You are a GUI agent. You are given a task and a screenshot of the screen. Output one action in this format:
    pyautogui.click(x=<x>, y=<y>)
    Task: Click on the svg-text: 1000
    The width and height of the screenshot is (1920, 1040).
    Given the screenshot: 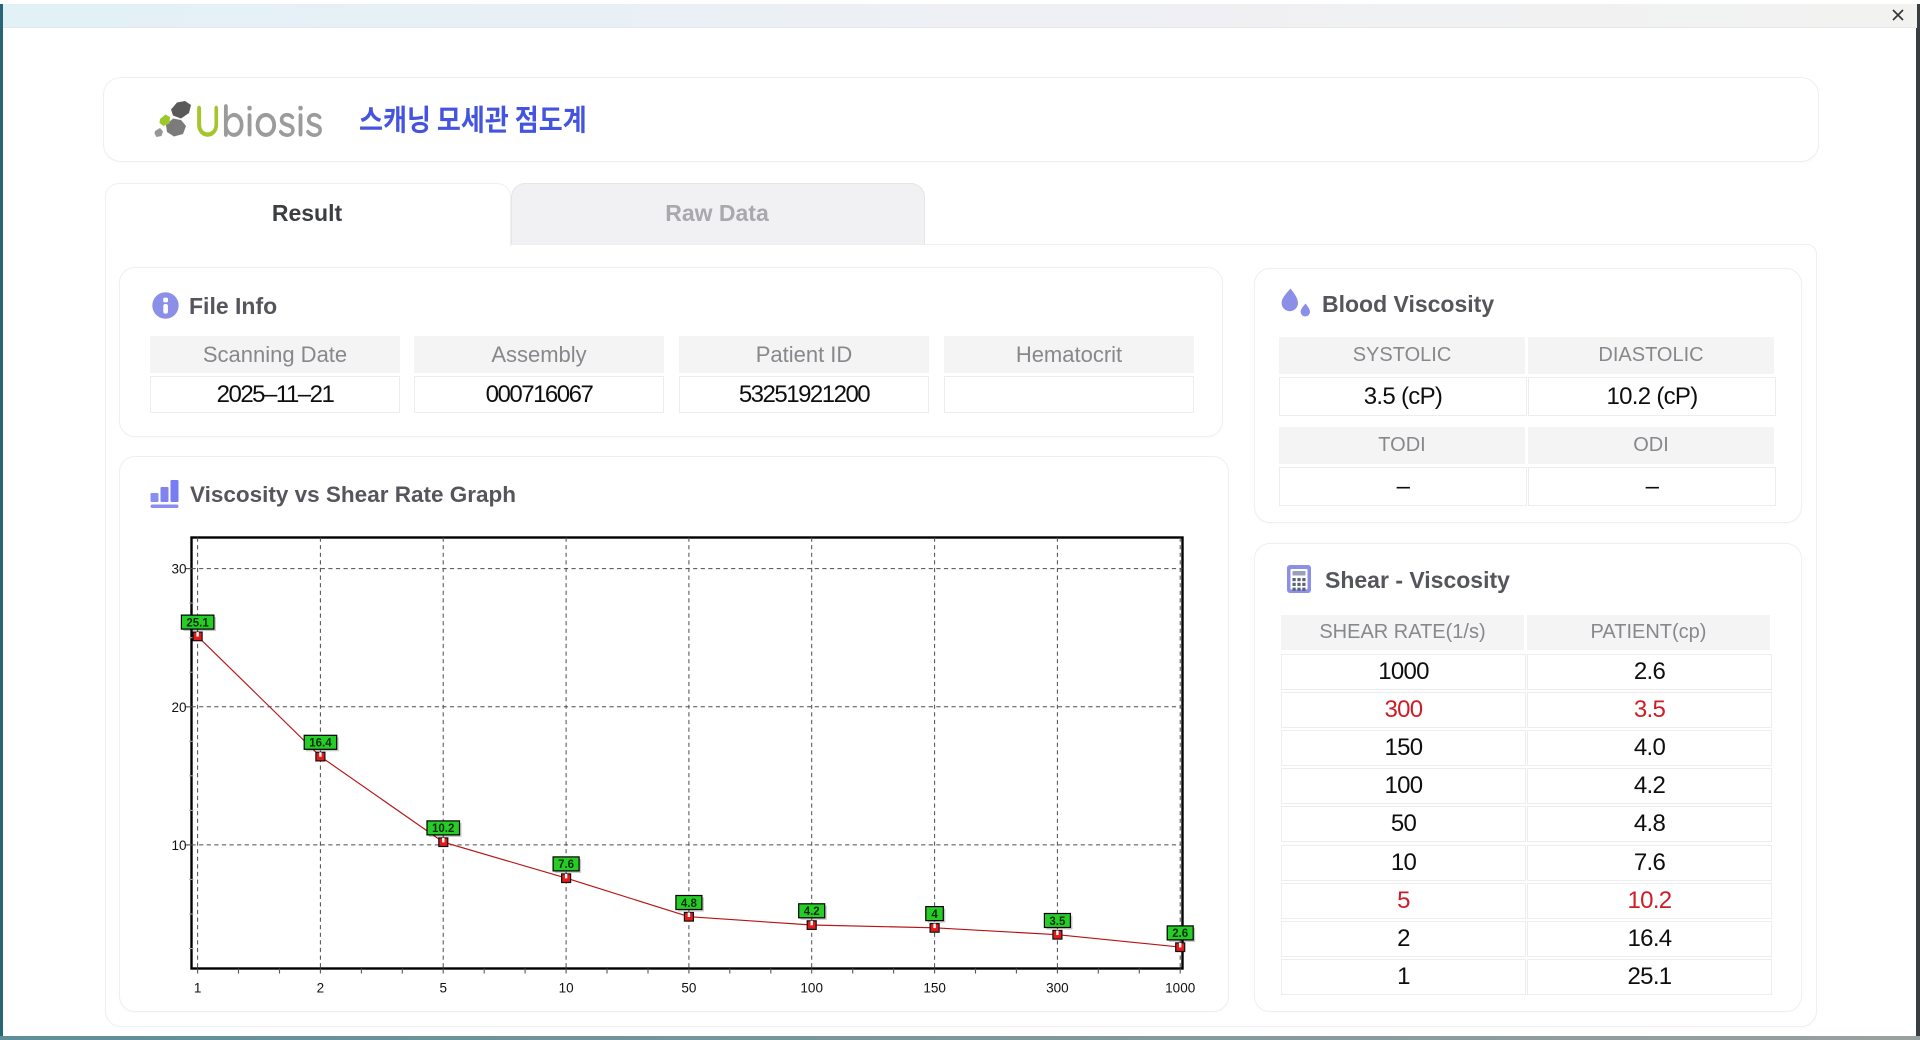 What is the action you would take?
    pyautogui.click(x=1180, y=988)
    